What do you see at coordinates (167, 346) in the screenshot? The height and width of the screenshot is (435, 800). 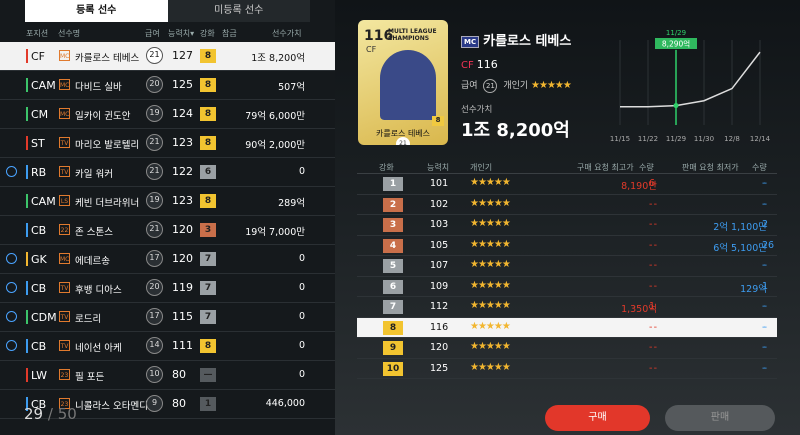 I see `player-row: CB TV 네이선 아케 14 111 8 0` at bounding box center [167, 346].